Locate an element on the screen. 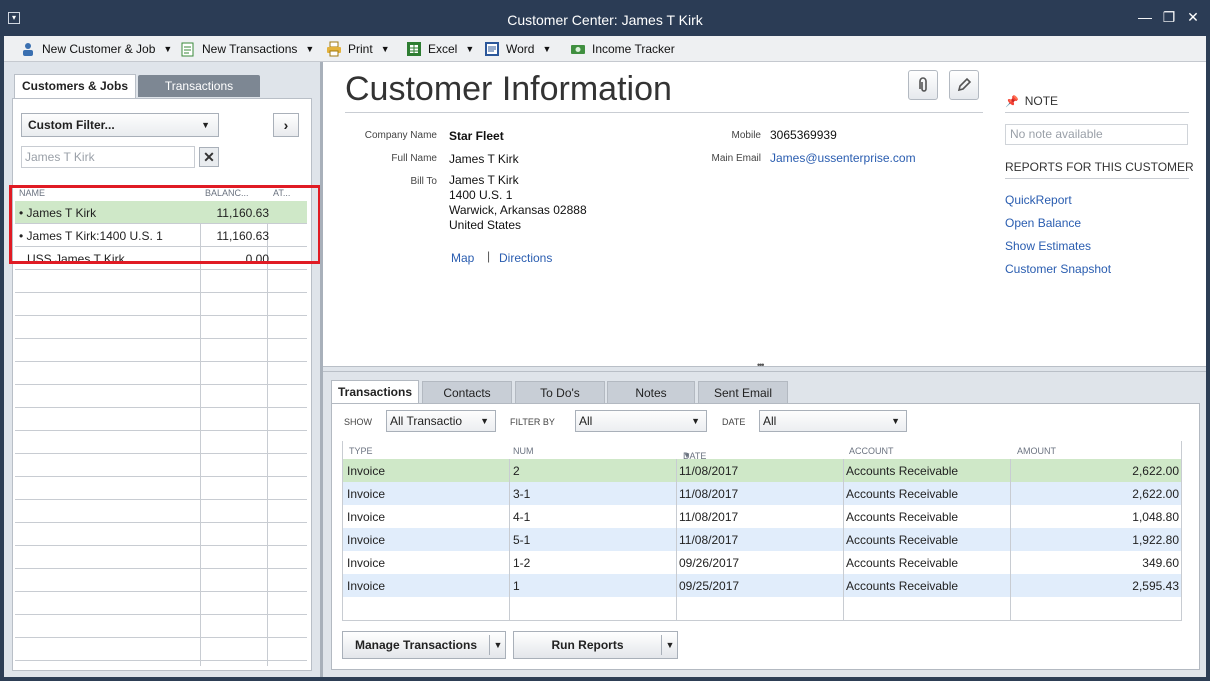  new-customer-button: New Customer & Job ▼ is located at coordinates (96, 49).